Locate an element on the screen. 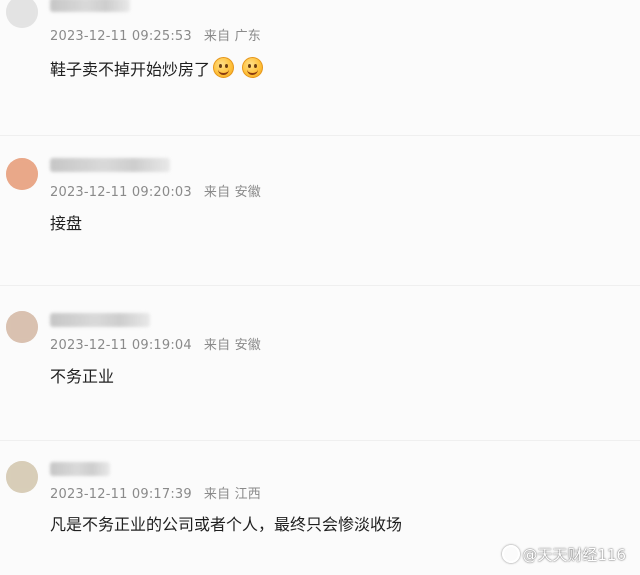 The height and width of the screenshot is (575, 640). comment-text: 凡是不务正业的公司或者个人，最终只会惨淡收场 is located at coordinates (226, 523).